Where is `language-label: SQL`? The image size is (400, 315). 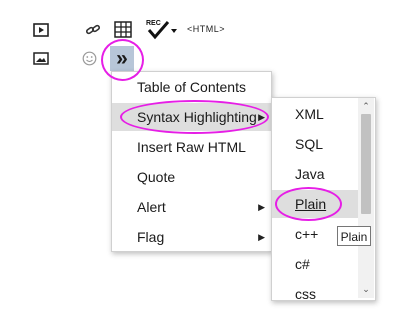
language-label: SQL is located at coordinates (309, 144).